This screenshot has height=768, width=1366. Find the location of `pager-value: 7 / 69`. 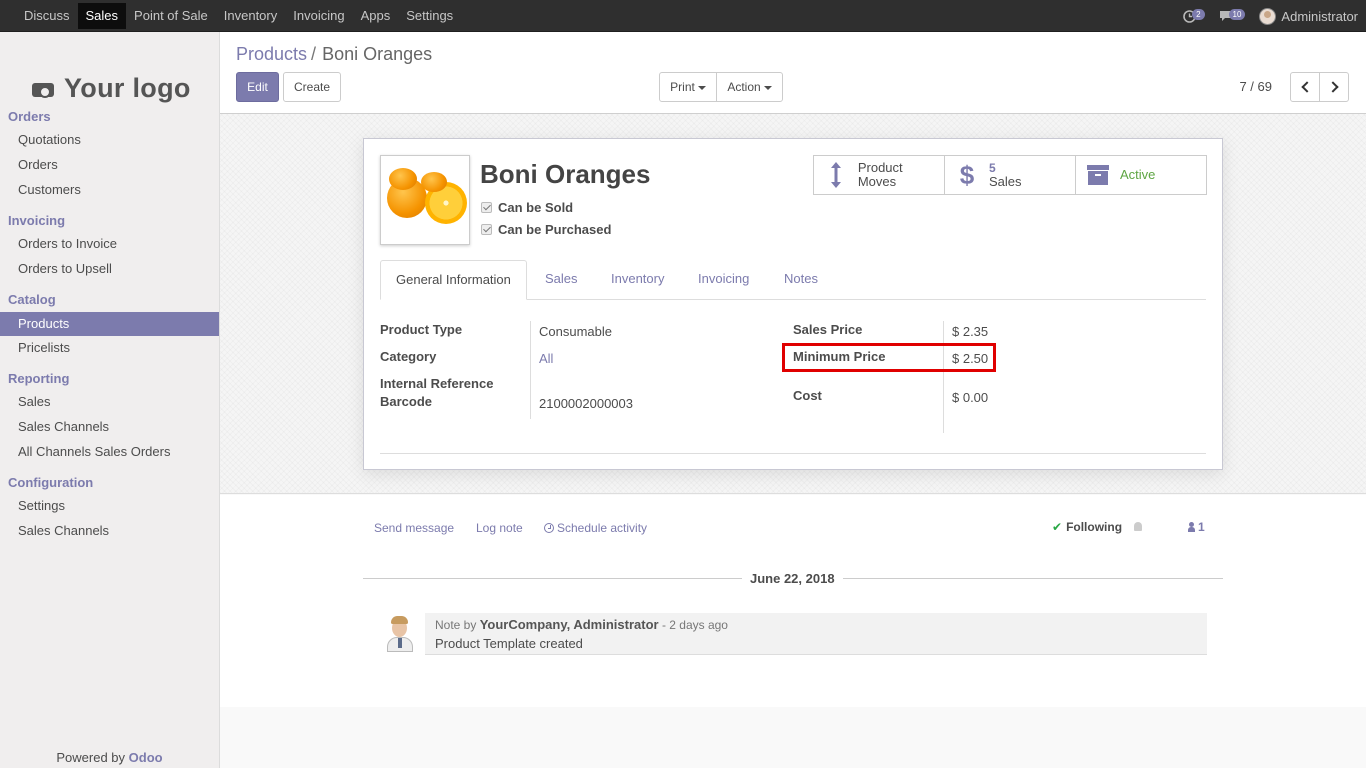

pager-value: 7 / 69 is located at coordinates (1255, 86).